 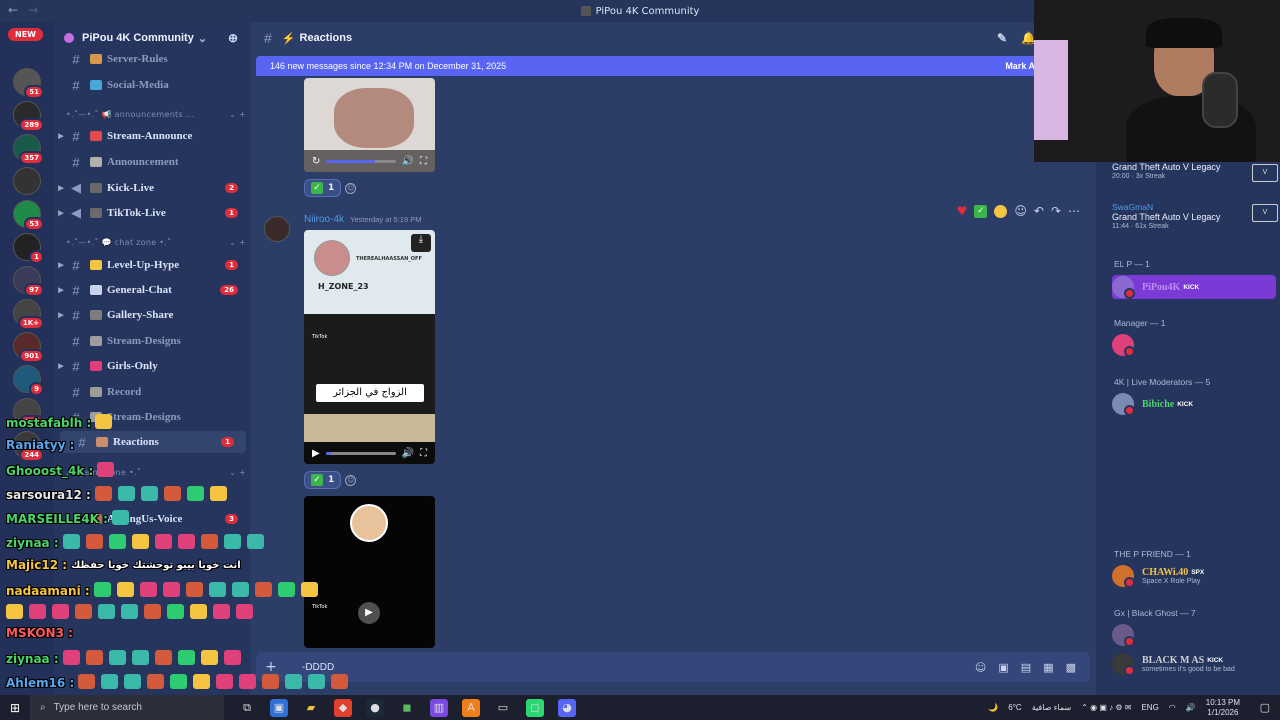 I want to click on language: ENG, so click(x=1149, y=707).